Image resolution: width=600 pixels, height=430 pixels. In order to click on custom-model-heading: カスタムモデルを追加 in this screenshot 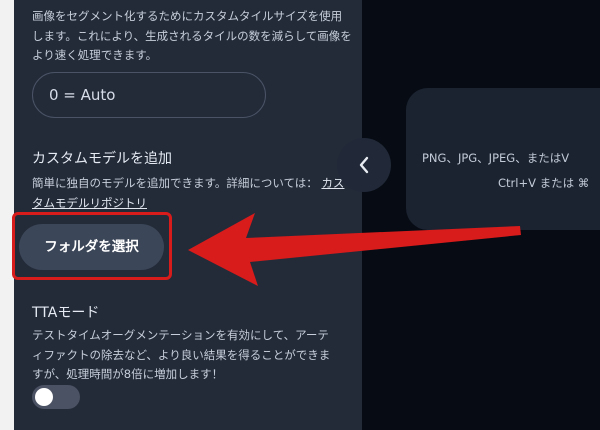, I will do `click(102, 159)`.